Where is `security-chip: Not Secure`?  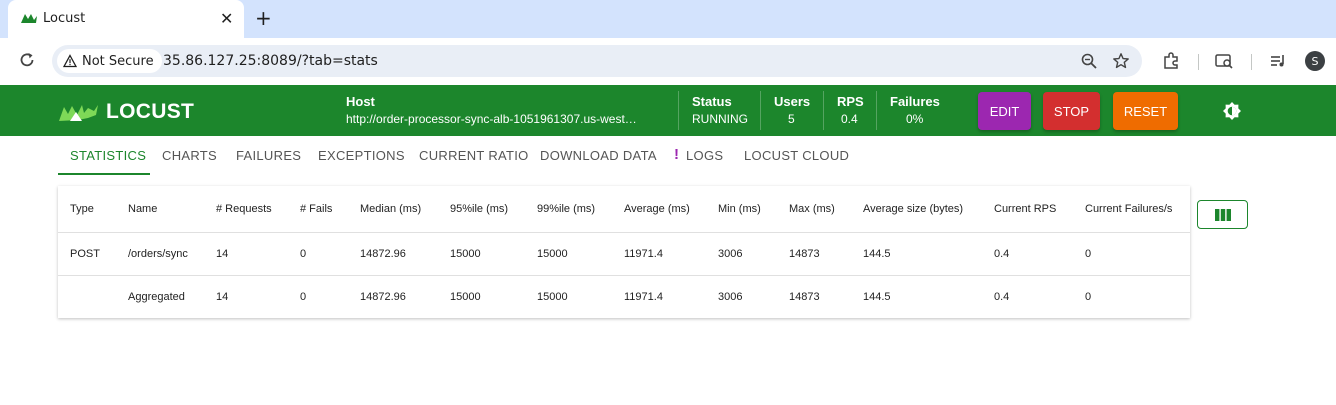 security-chip: Not Secure is located at coordinates (109, 61).